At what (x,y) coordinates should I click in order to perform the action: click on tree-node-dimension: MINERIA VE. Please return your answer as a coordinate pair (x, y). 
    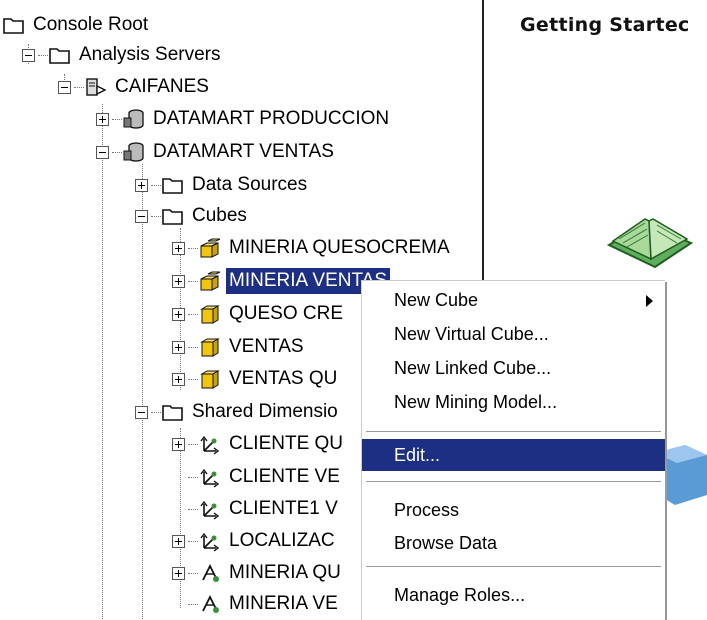
    Looking at the image, I should click on (264, 604).